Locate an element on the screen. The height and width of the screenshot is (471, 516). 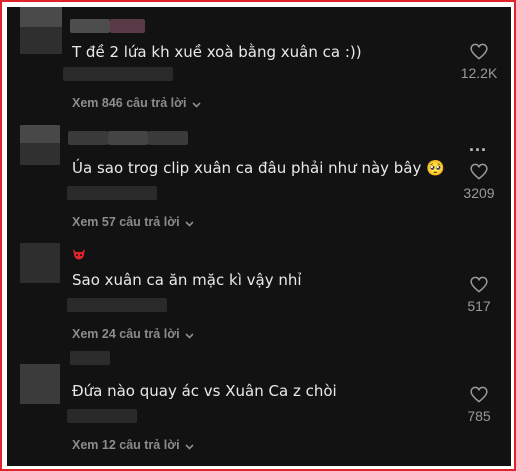
like-button: 785 is located at coordinates (479, 405).